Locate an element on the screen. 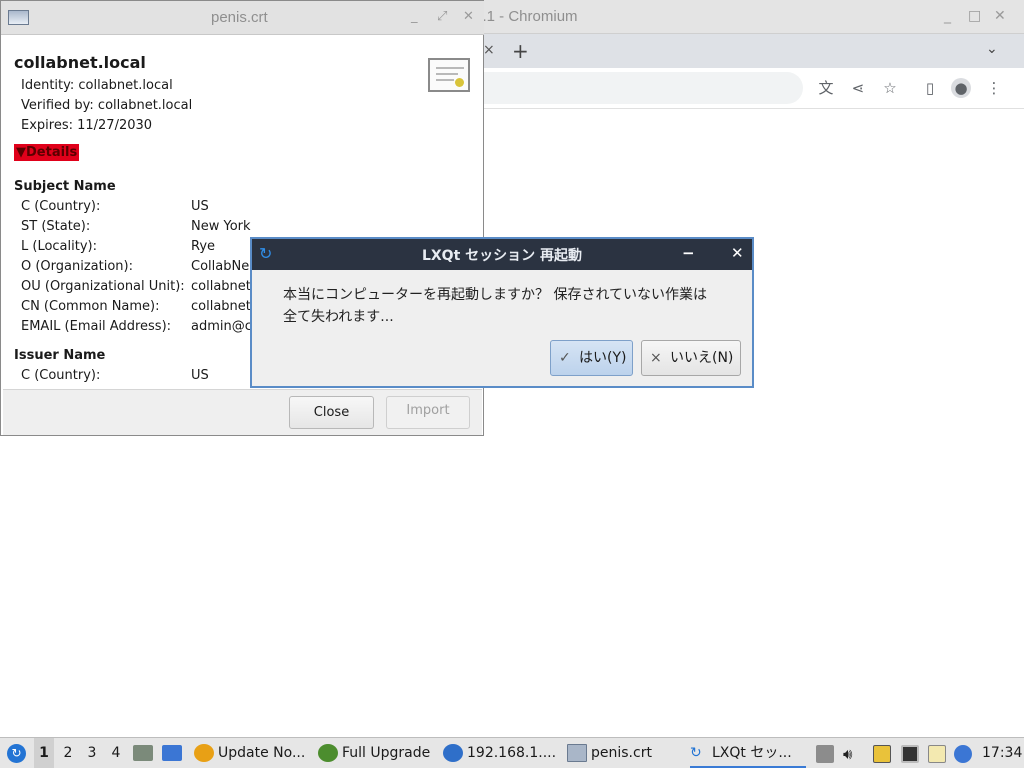 The height and width of the screenshot is (768, 1024). task-label: Full Upgrade is located at coordinates (386, 753).